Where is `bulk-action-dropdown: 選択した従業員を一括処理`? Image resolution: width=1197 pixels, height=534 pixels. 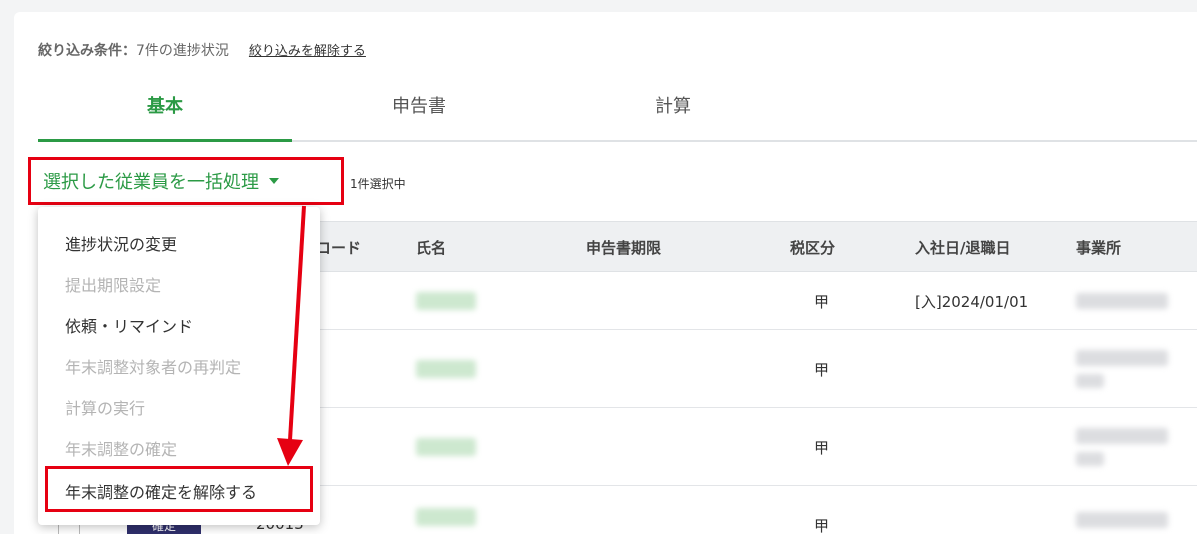
bulk-action-dropdown: 選択した従業員を一括処理 is located at coordinates (186, 181).